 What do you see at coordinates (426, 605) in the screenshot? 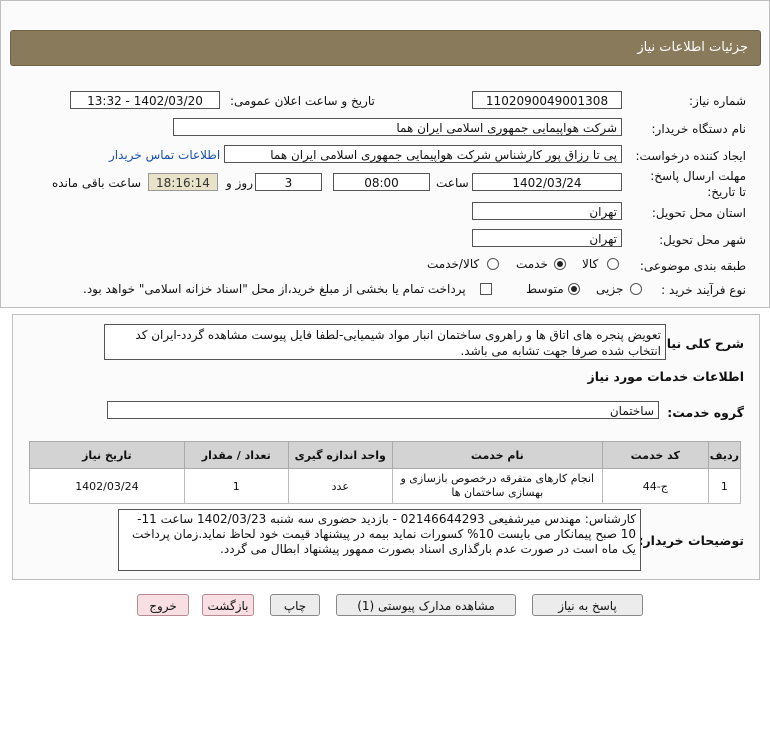
I see `attachments-button: مشاهده مدارک پیوستی (1)` at bounding box center [426, 605].